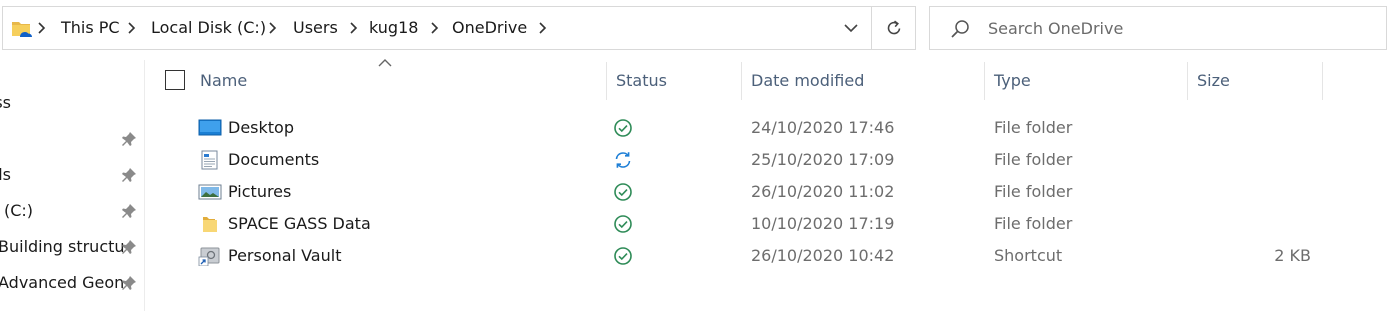 The height and width of the screenshot is (311, 1392). Describe the element at coordinates (210, 192) in the screenshot. I see `pictures-folder-icon` at that location.